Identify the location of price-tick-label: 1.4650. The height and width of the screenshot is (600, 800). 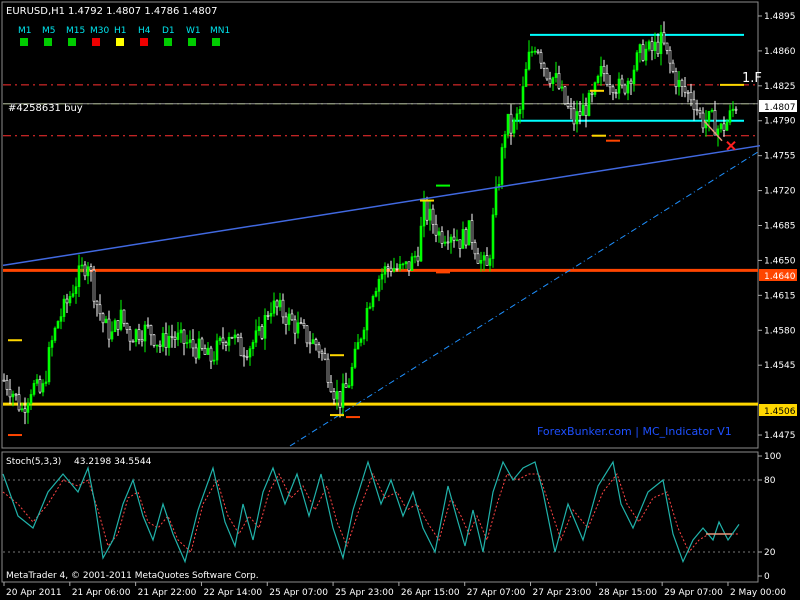
(780, 261).